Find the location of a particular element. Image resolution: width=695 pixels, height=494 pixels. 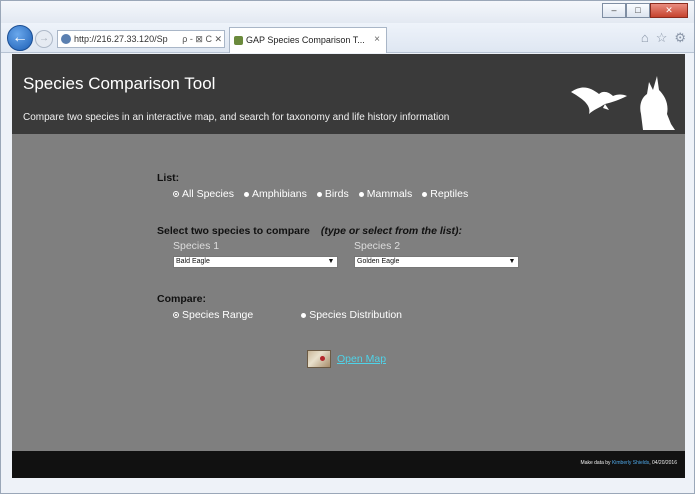

page-title: Species Comparison Tool is located at coordinates (119, 83).